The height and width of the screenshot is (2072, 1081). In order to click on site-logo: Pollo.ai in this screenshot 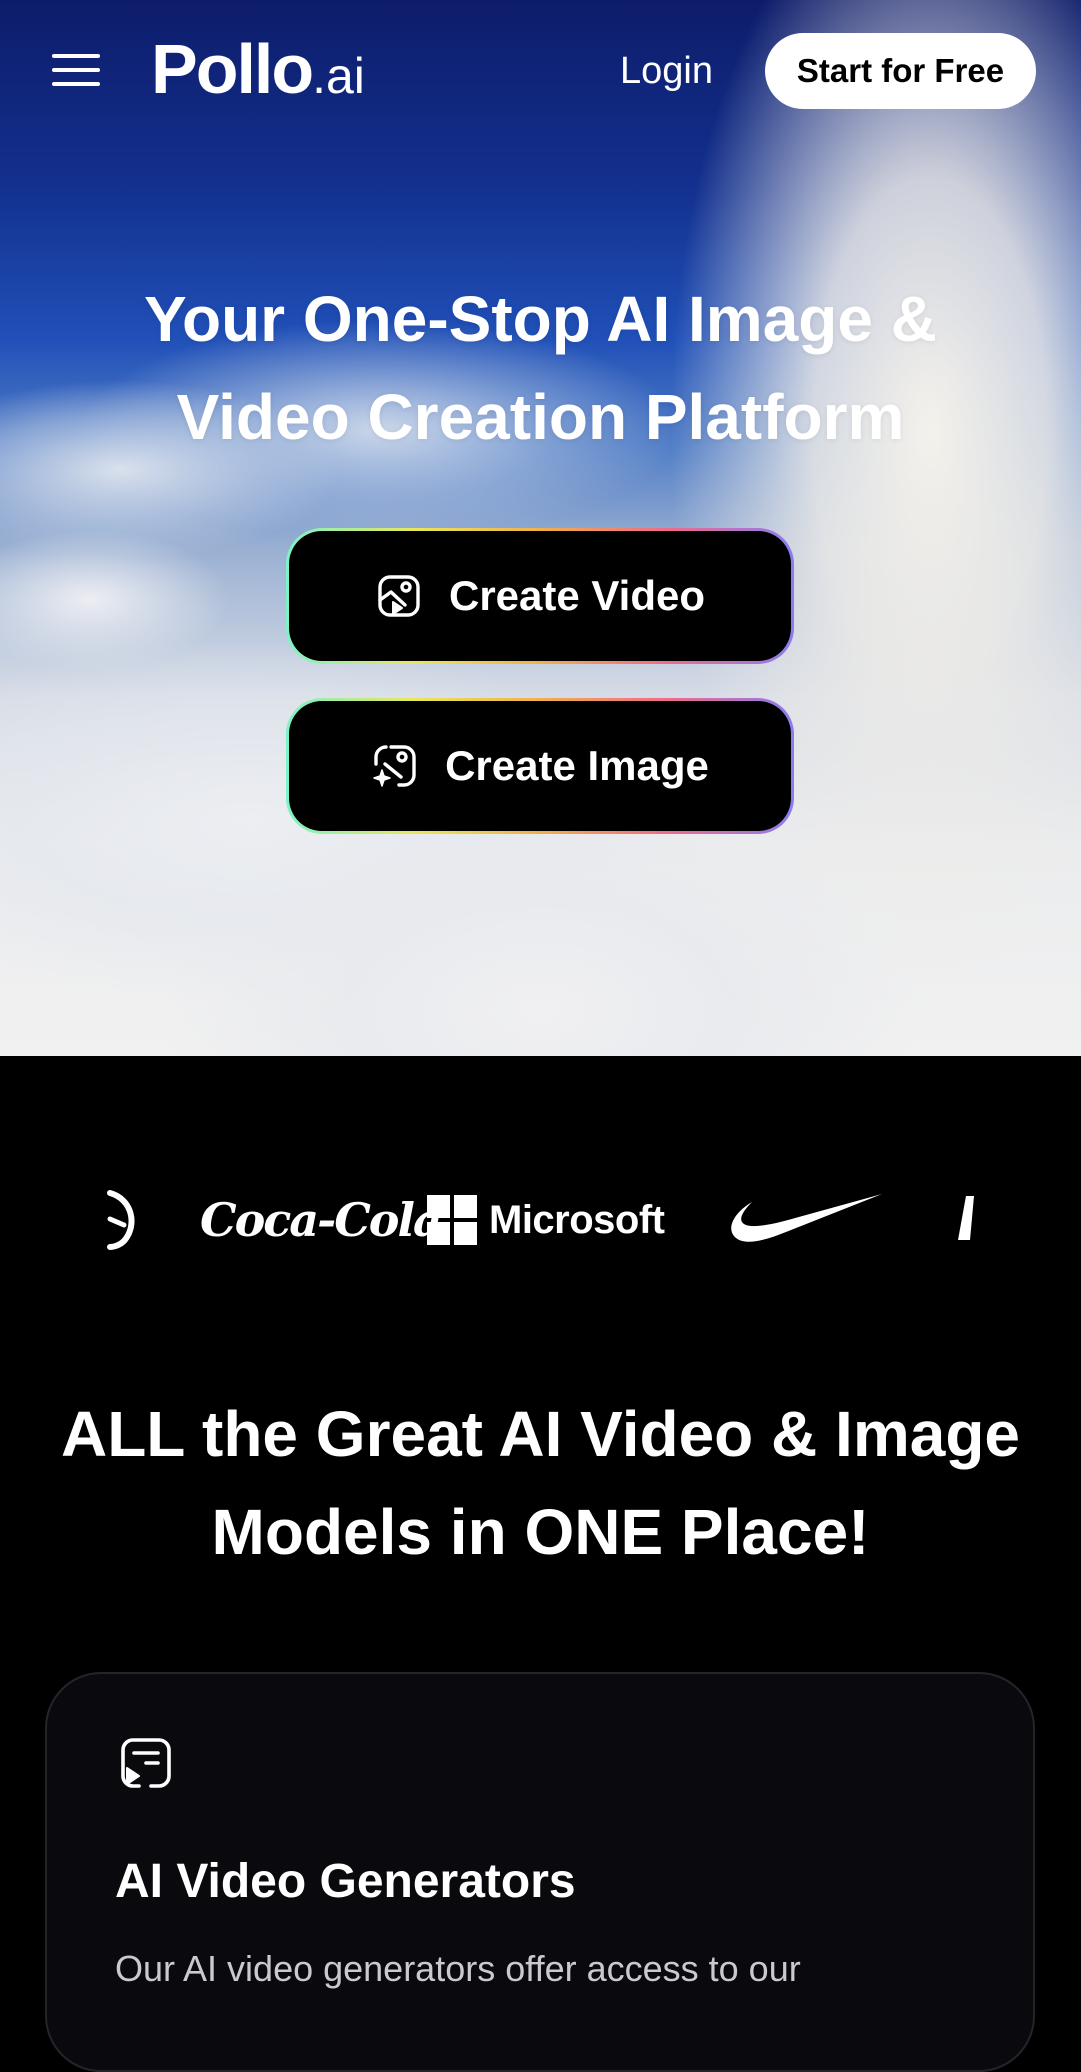, I will do `click(258, 69)`.